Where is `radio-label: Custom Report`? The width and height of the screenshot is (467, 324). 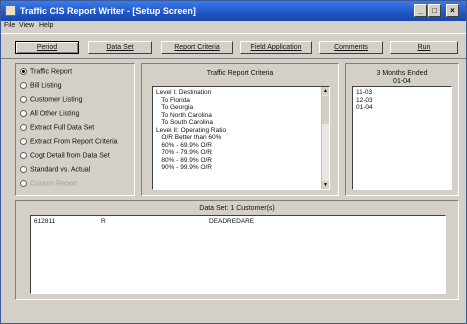 radio-label: Custom Report is located at coordinates (54, 184).